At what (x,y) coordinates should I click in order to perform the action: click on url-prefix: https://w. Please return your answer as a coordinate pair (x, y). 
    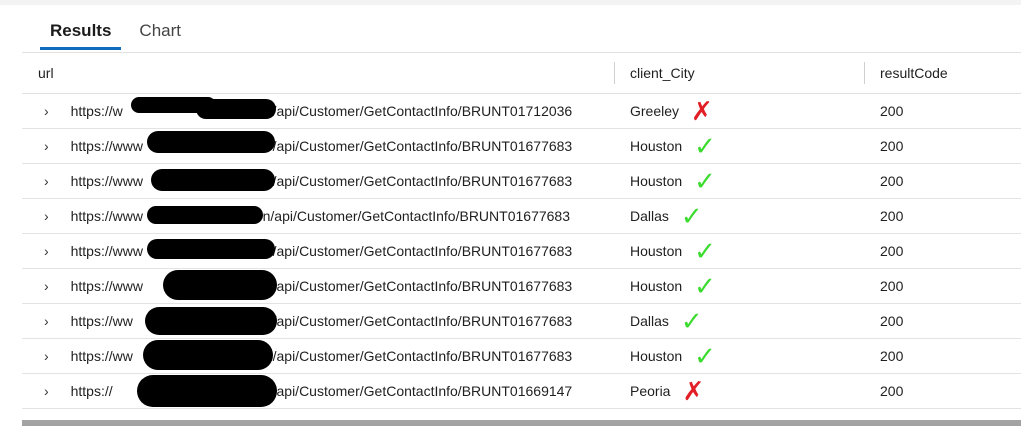
    Looking at the image, I should click on (96, 111).